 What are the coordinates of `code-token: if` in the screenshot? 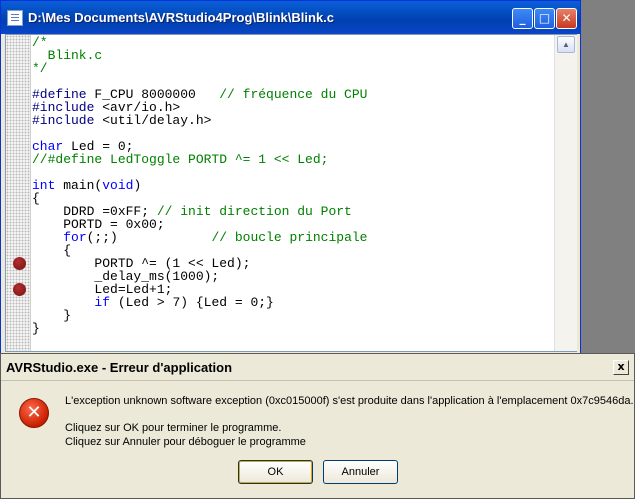 It's located at (102, 302).